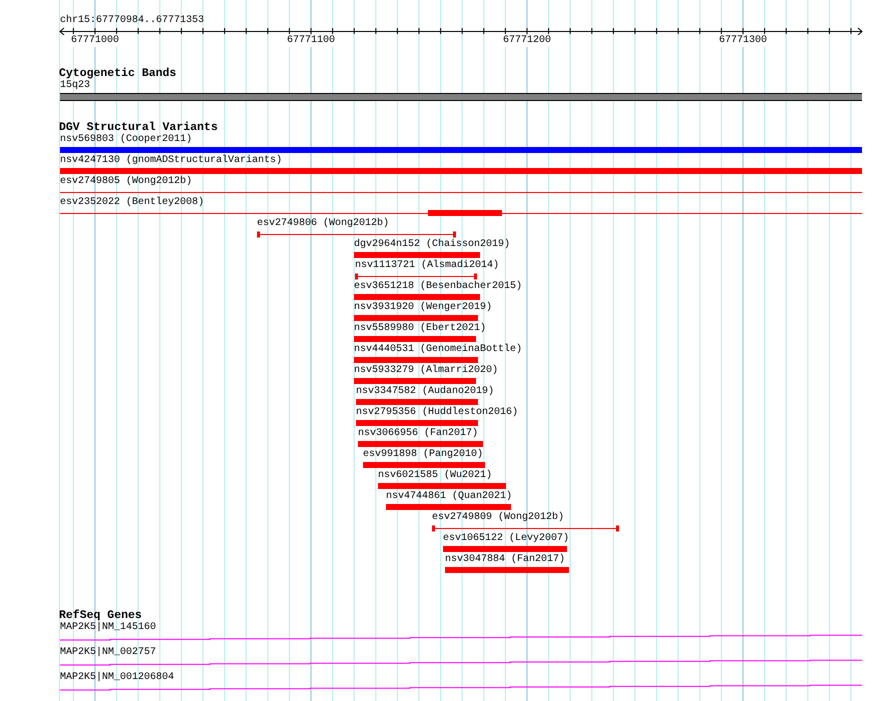 This screenshot has height=701, width=890. What do you see at coordinates (461, 213) in the screenshot?
I see `variant-line` at bounding box center [461, 213].